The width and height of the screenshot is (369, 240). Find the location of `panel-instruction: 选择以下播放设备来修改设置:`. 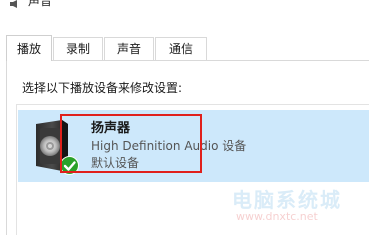

panel-instruction: 选择以下播放设备来修改设置: is located at coordinates (102, 88).